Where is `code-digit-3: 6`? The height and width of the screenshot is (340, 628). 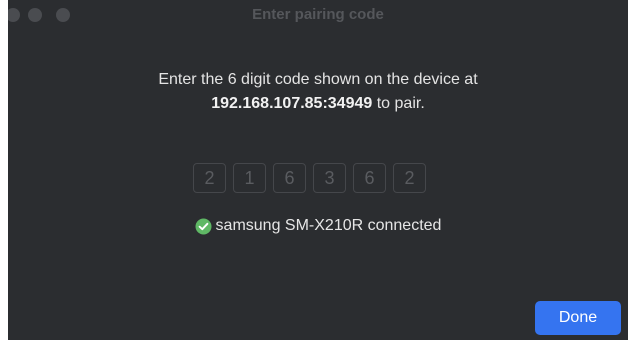
code-digit-3: 6 is located at coordinates (289, 178).